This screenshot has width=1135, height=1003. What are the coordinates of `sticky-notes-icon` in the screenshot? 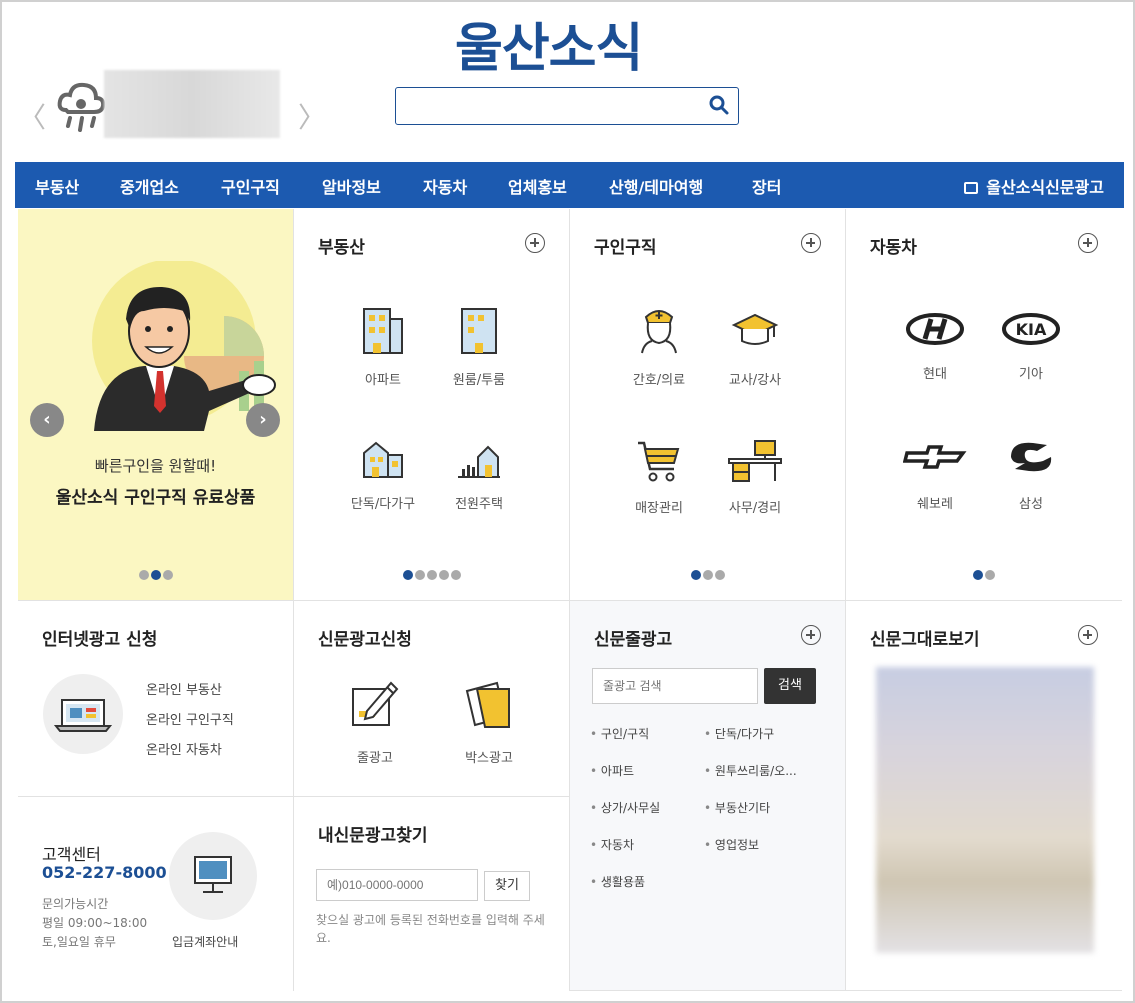 It's located at (487, 704).